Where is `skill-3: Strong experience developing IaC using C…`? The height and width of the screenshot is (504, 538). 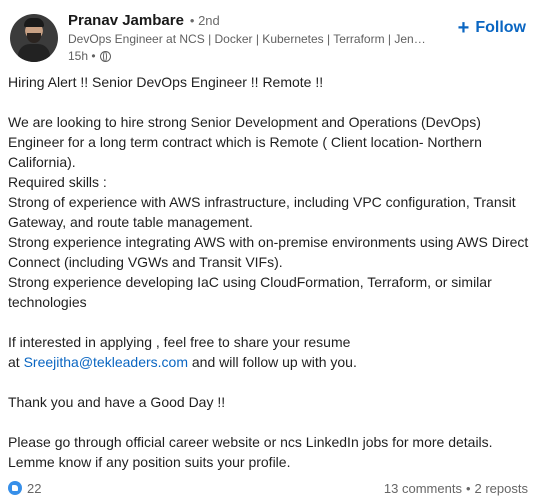
skill-3: Strong experience developing IaC using C… is located at coordinates (250, 292).